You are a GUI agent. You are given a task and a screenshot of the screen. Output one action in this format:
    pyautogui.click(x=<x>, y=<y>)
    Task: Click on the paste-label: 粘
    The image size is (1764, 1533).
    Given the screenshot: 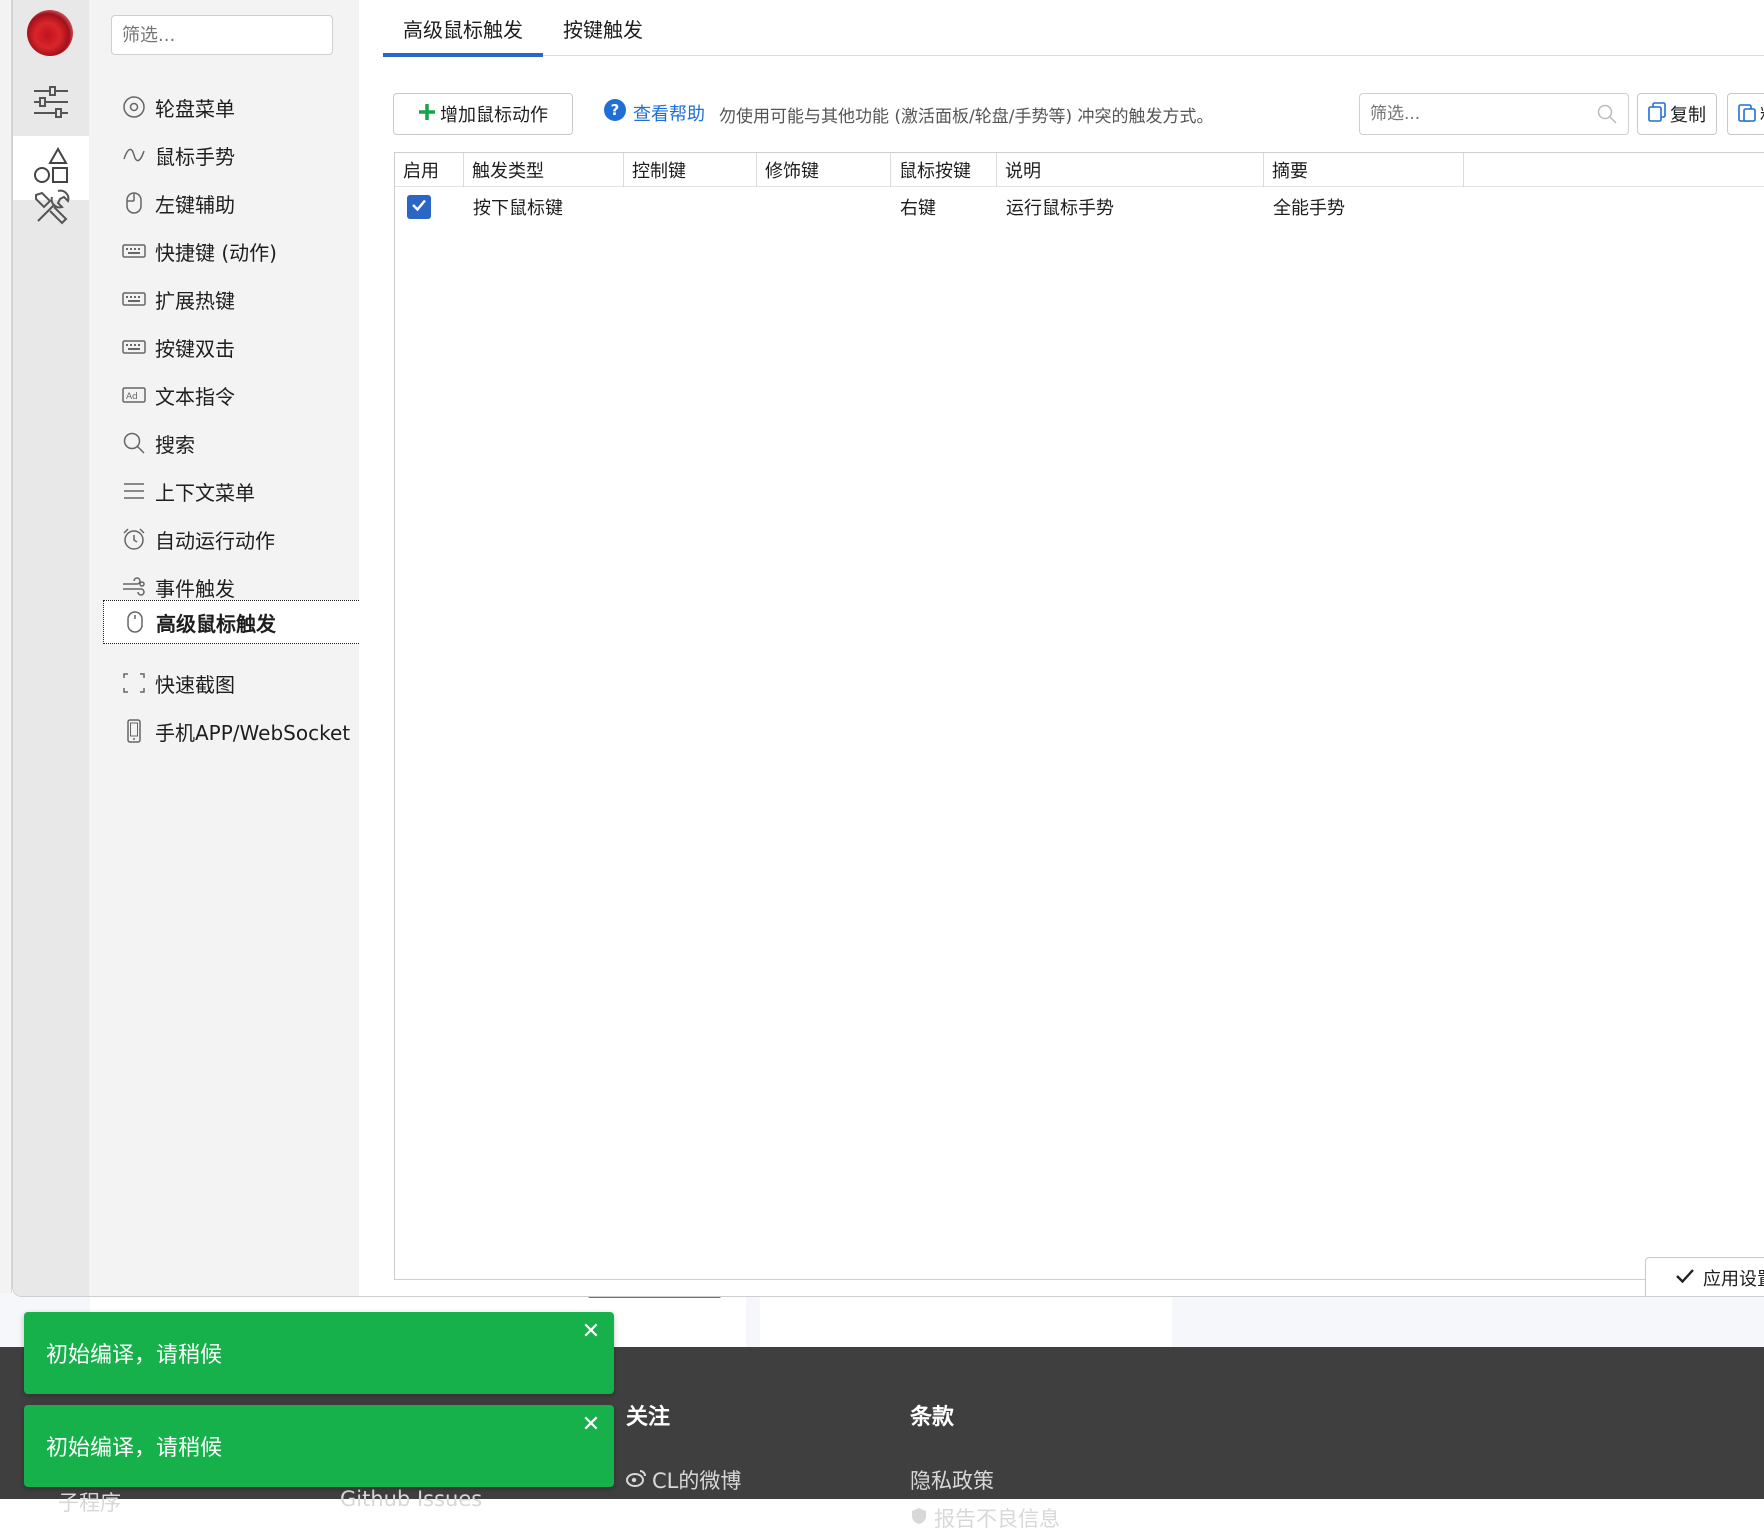 What is the action you would take?
    pyautogui.click(x=1762, y=114)
    